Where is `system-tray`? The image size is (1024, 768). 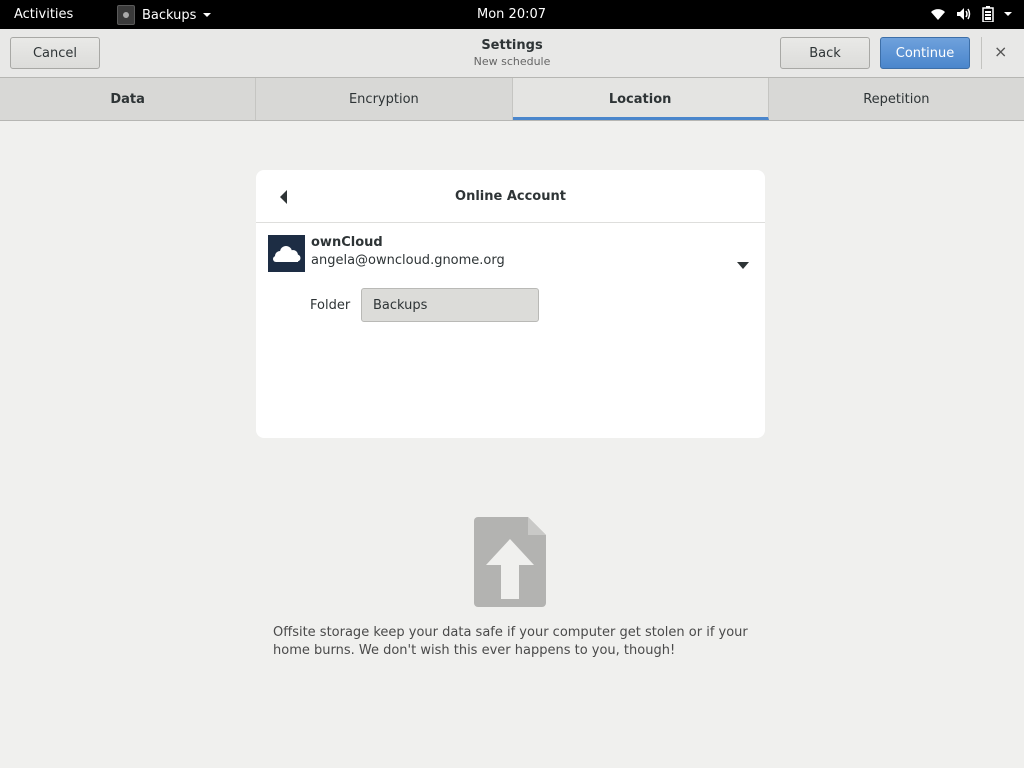
system-tray is located at coordinates (971, 14).